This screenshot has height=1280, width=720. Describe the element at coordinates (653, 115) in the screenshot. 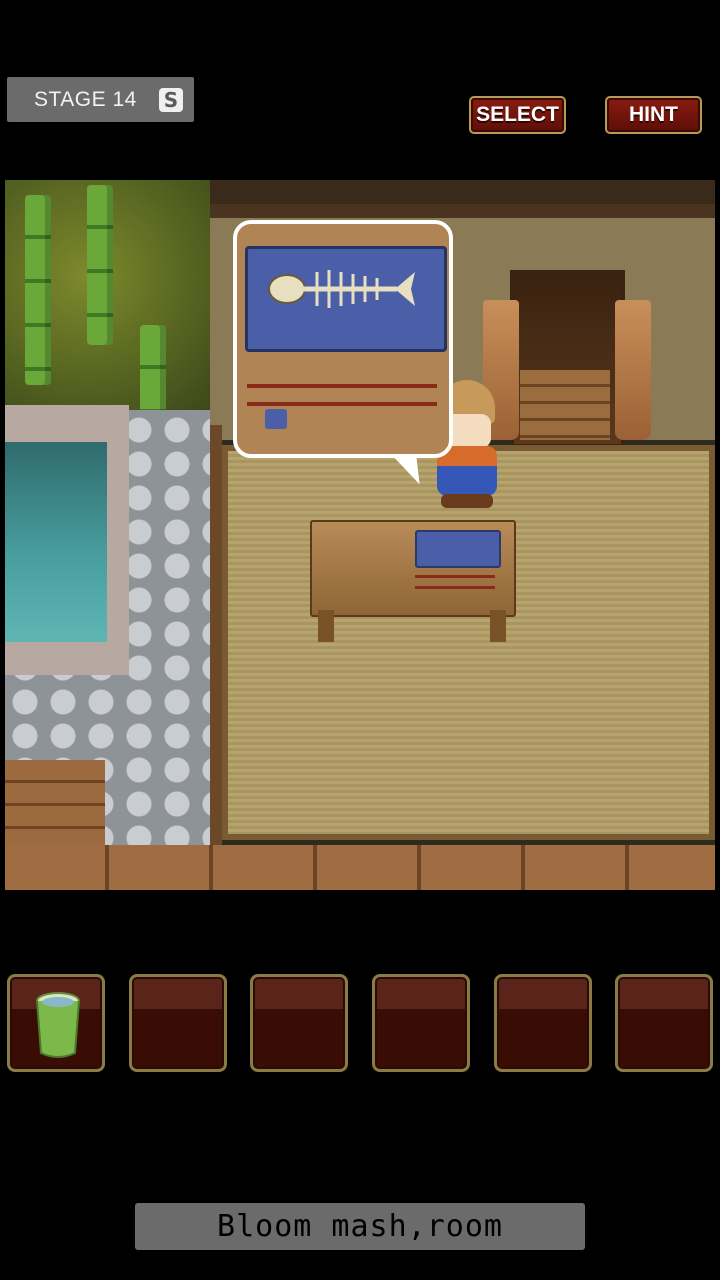

I see `hint-button: HINT` at that location.